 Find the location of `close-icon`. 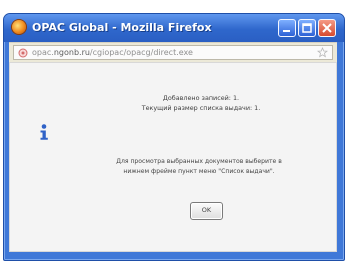

close-icon is located at coordinates (327, 28).